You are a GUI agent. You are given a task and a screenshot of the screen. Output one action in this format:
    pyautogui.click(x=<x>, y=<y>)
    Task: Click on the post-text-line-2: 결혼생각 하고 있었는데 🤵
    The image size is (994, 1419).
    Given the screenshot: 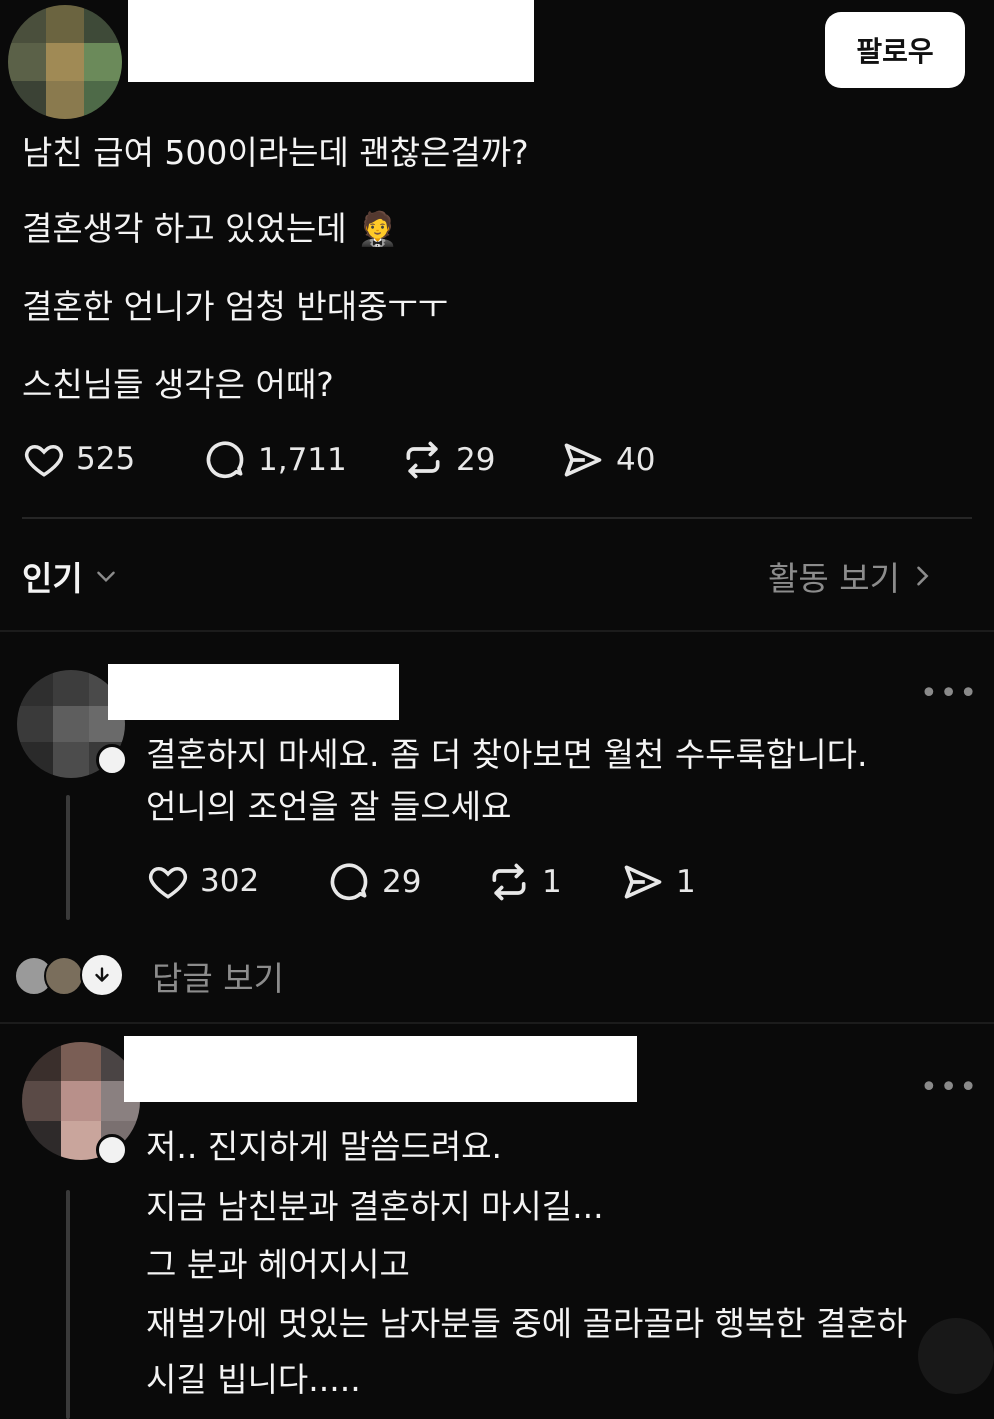 What is the action you would take?
    pyautogui.click(x=210, y=228)
    